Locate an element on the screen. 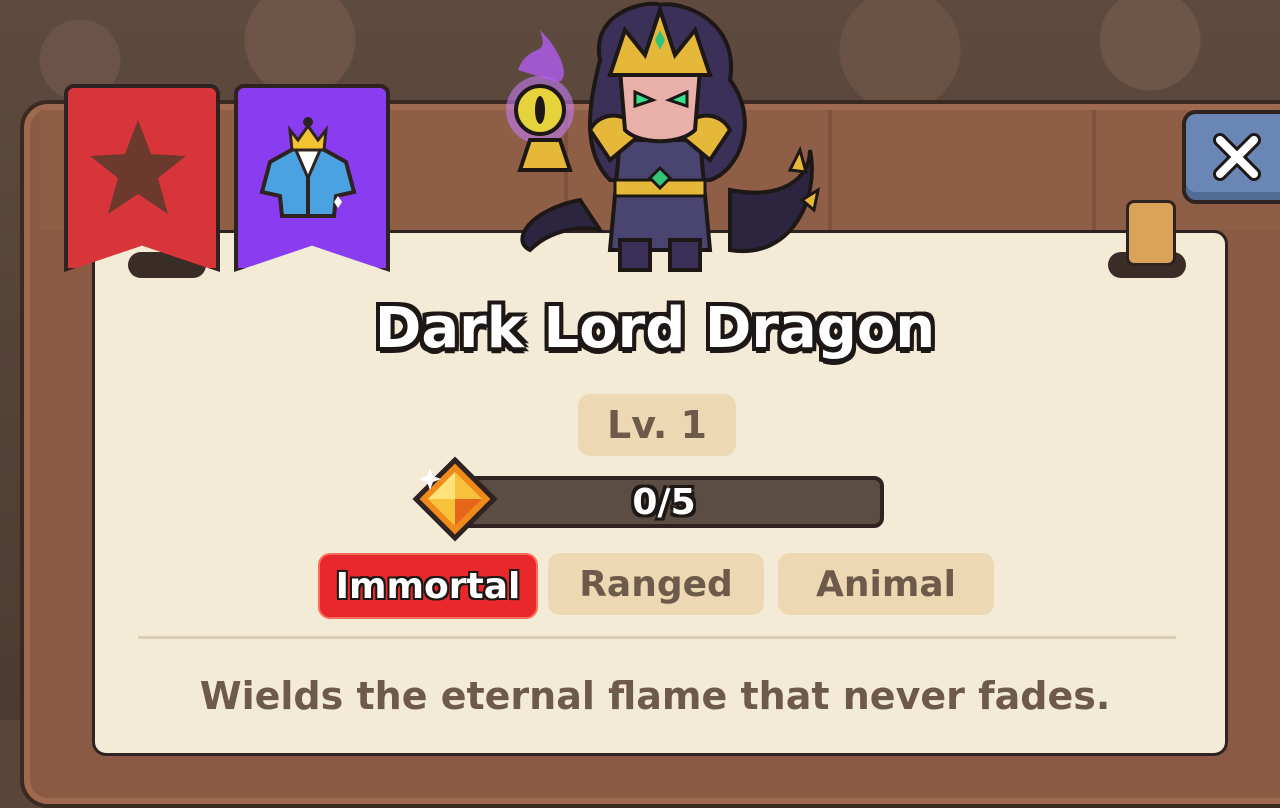  level-badge: Lv. 1 is located at coordinates (657, 425).